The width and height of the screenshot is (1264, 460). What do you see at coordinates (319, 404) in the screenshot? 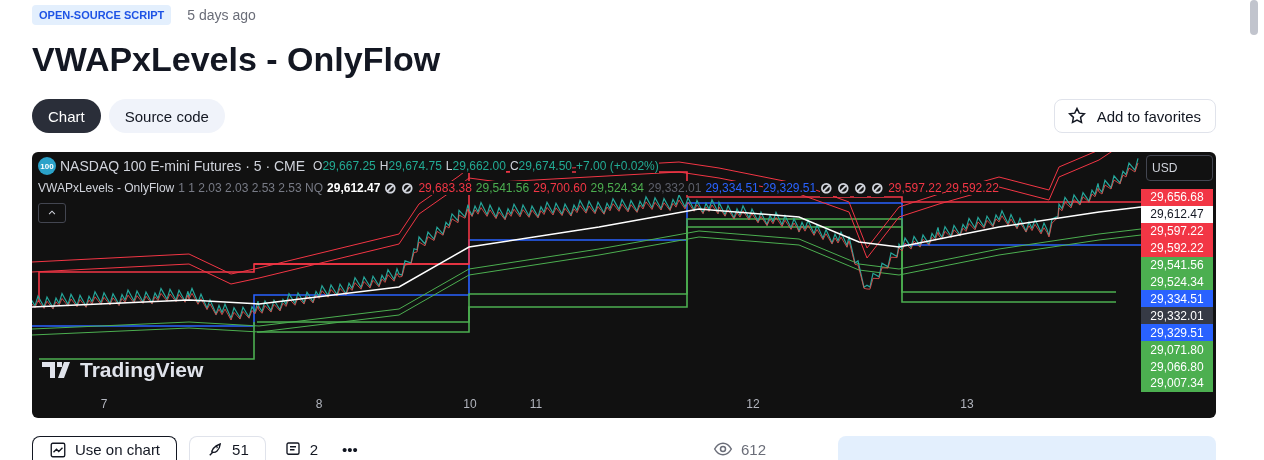
I see `time-label: 8` at bounding box center [319, 404].